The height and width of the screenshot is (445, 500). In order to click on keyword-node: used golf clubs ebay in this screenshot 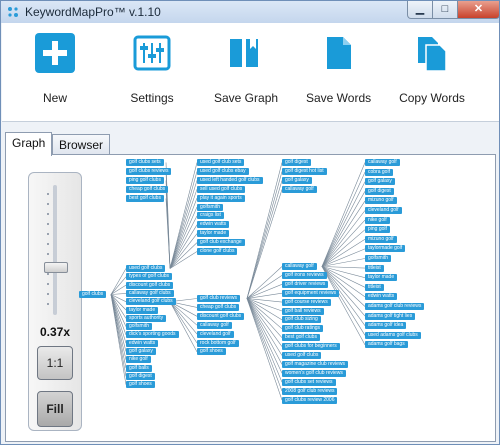, I will do `click(223, 171)`.